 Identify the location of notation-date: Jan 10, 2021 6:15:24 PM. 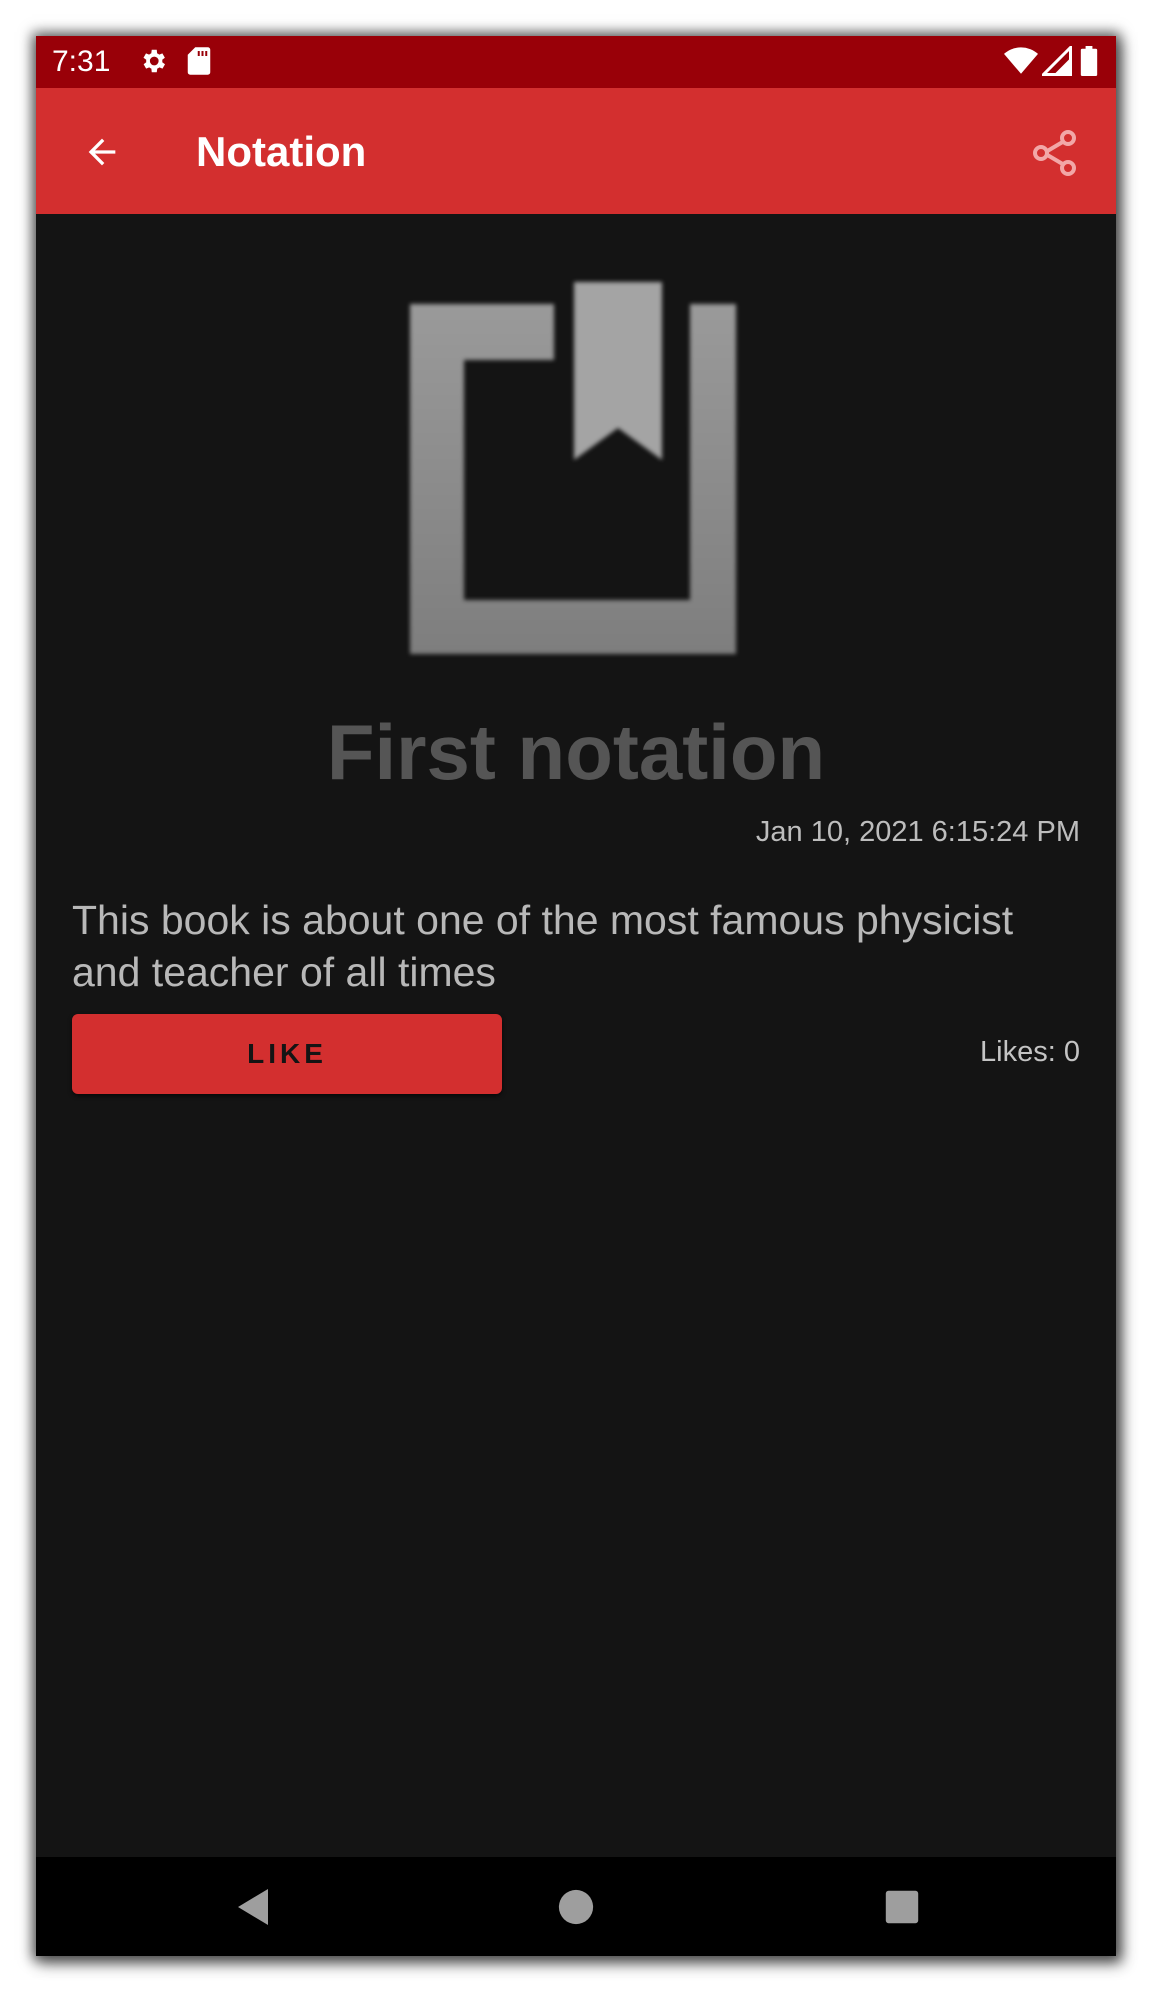
(917, 832).